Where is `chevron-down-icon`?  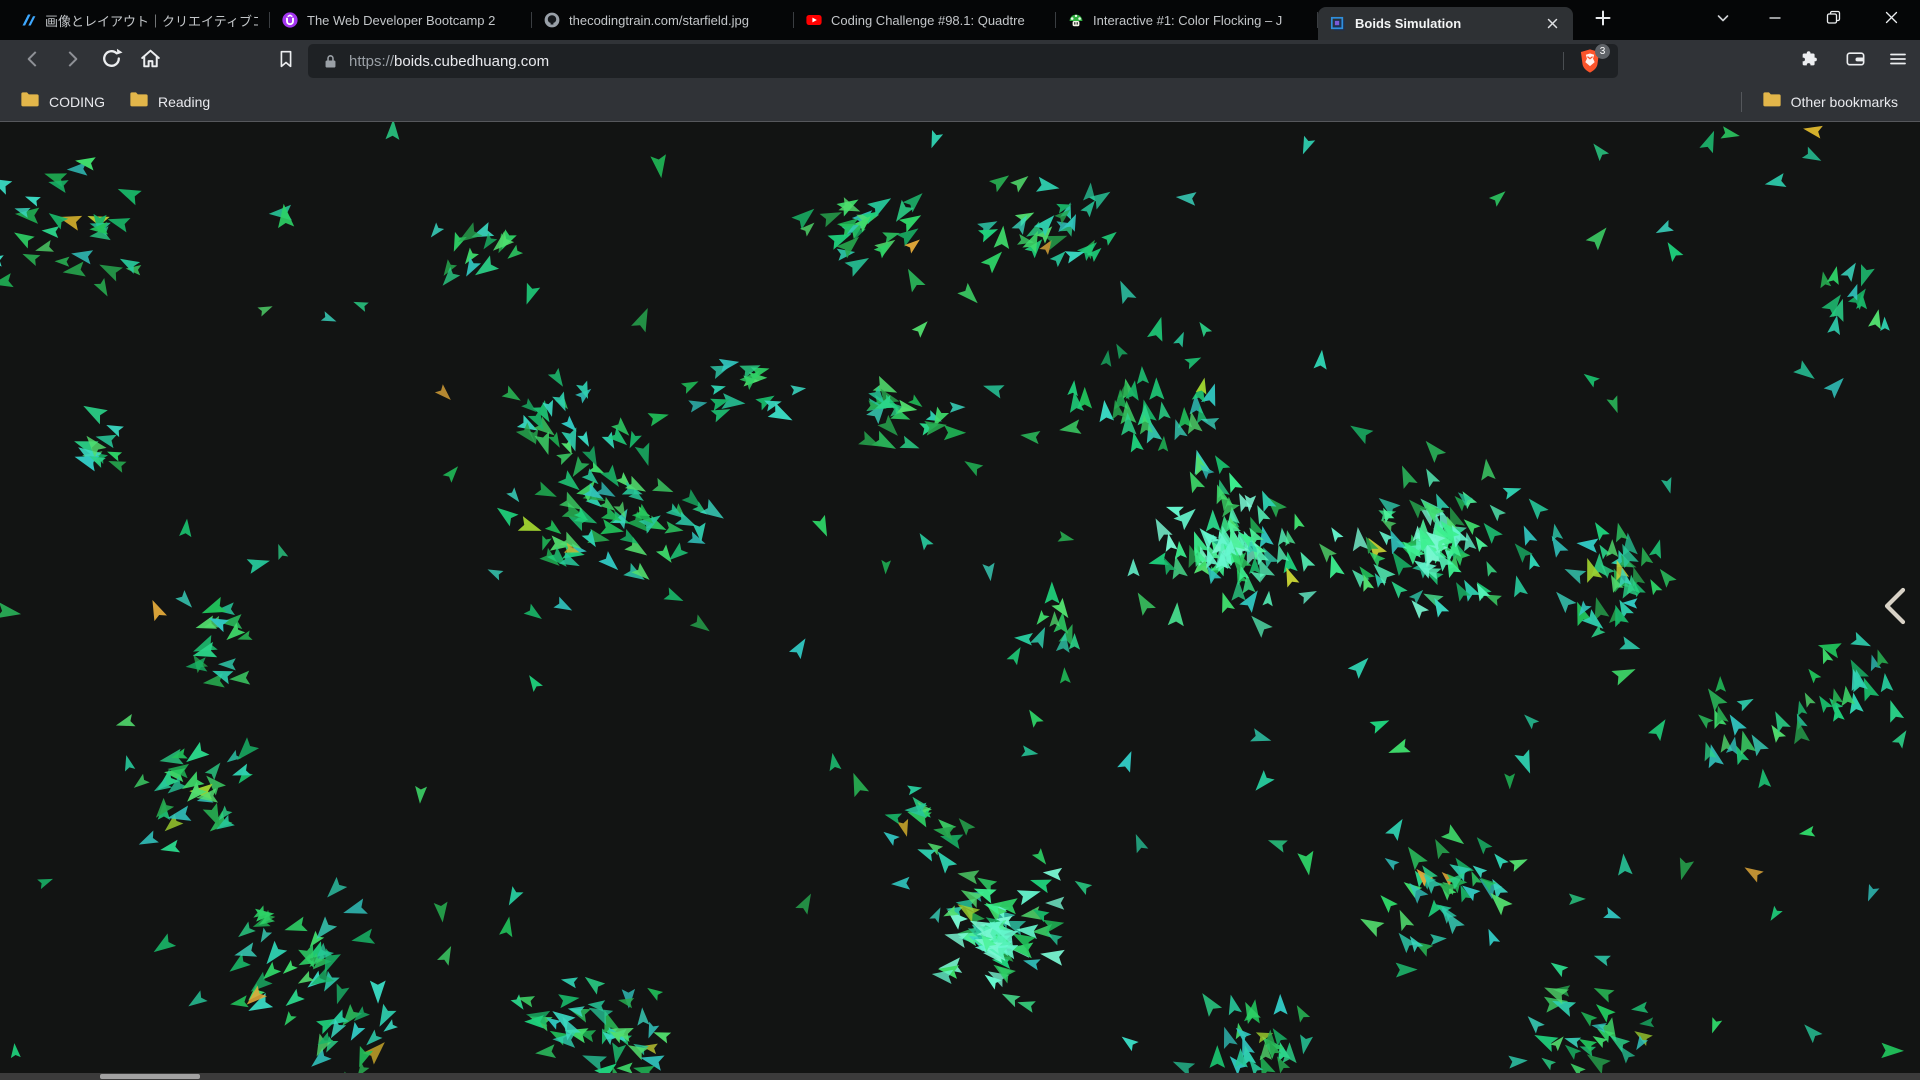 chevron-down-icon is located at coordinates (1723, 20).